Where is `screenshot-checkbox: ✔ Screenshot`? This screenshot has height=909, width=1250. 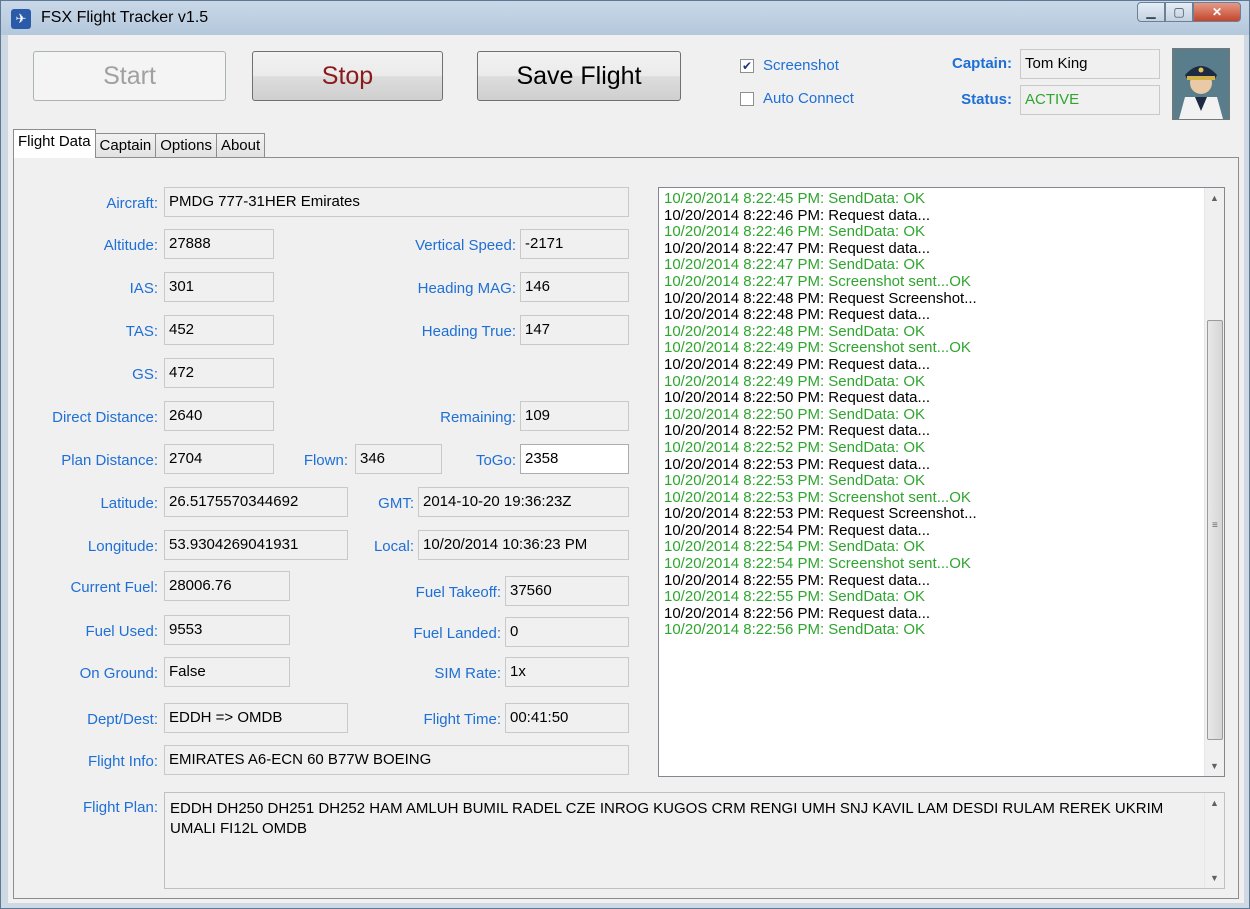 screenshot-checkbox: ✔ Screenshot is located at coordinates (789, 65).